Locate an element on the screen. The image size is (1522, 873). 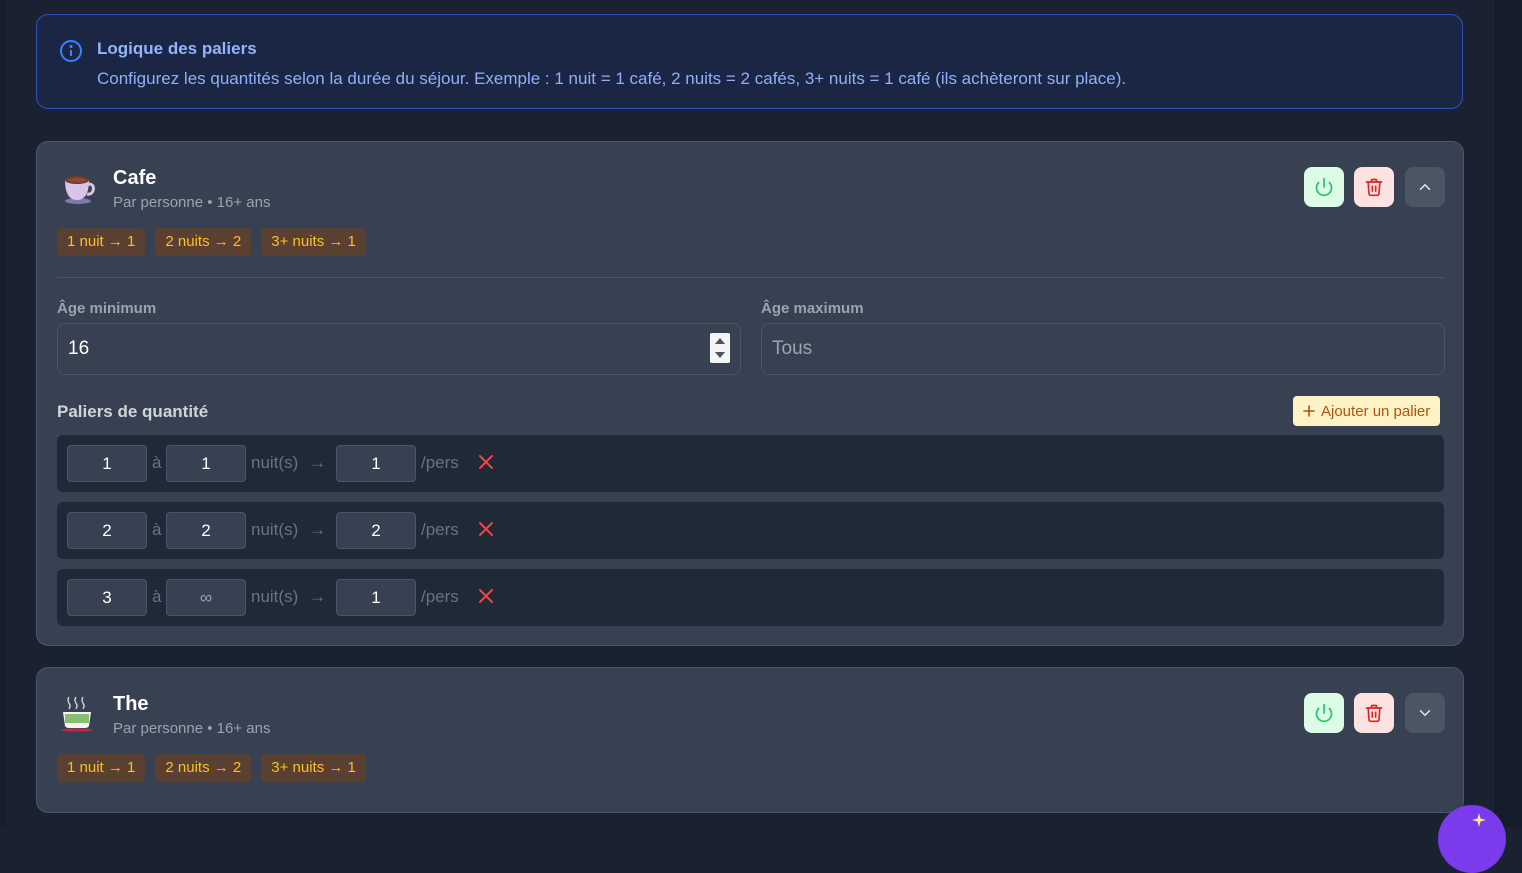
add-tier-label: Ajouter un palier is located at coordinates (1376, 411).